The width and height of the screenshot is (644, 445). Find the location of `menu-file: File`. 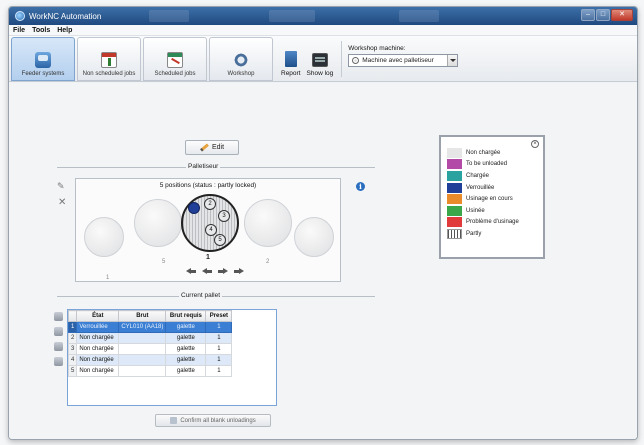

menu-file: File is located at coordinates (19, 30).